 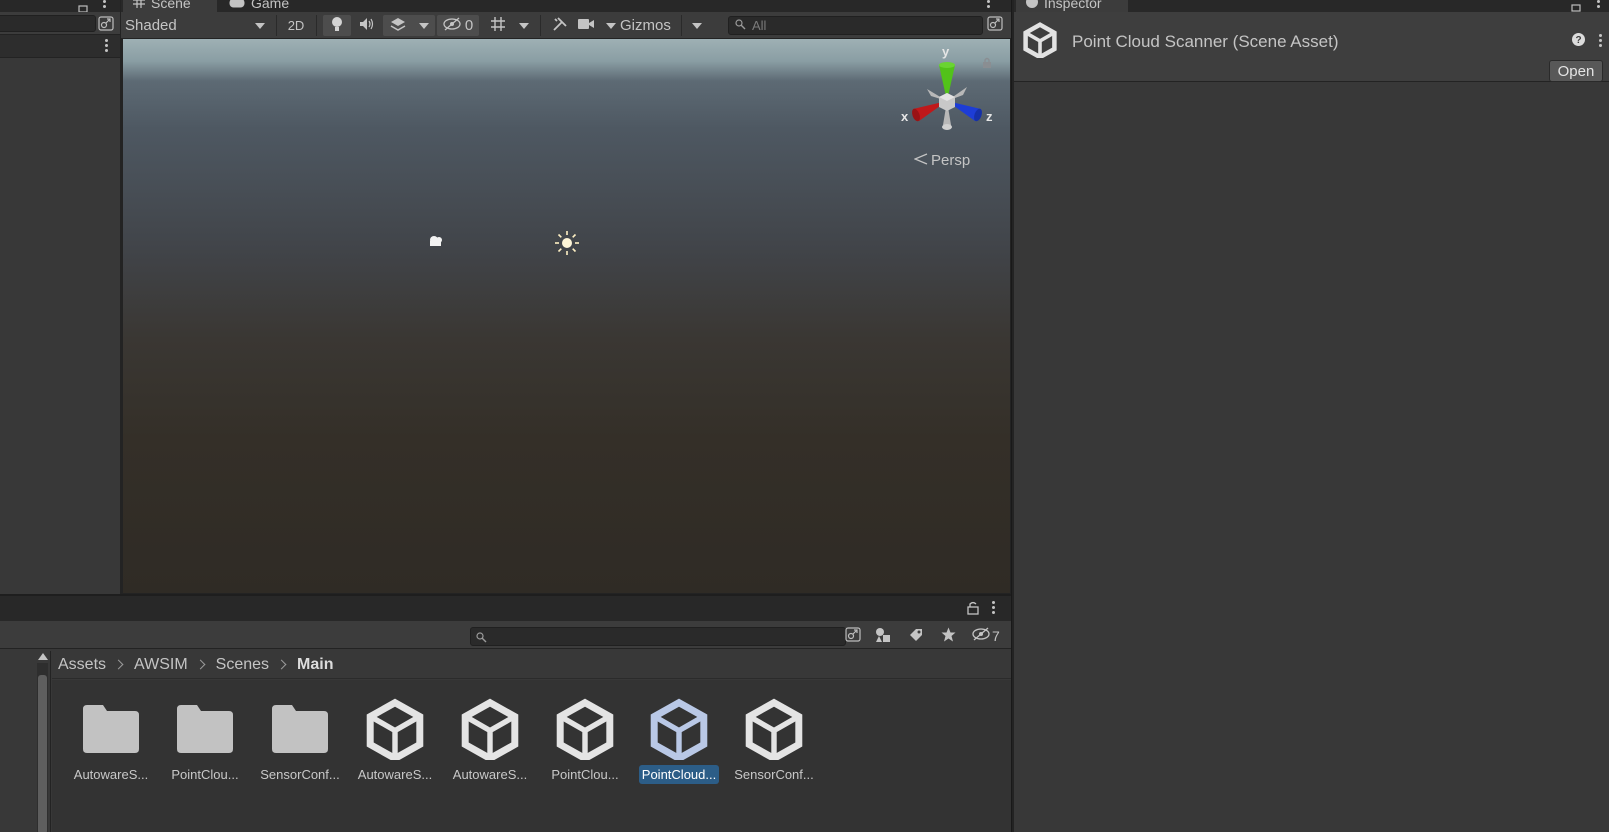 What do you see at coordinates (43, 656) in the screenshot?
I see `scroll-up-arrow-icon` at bounding box center [43, 656].